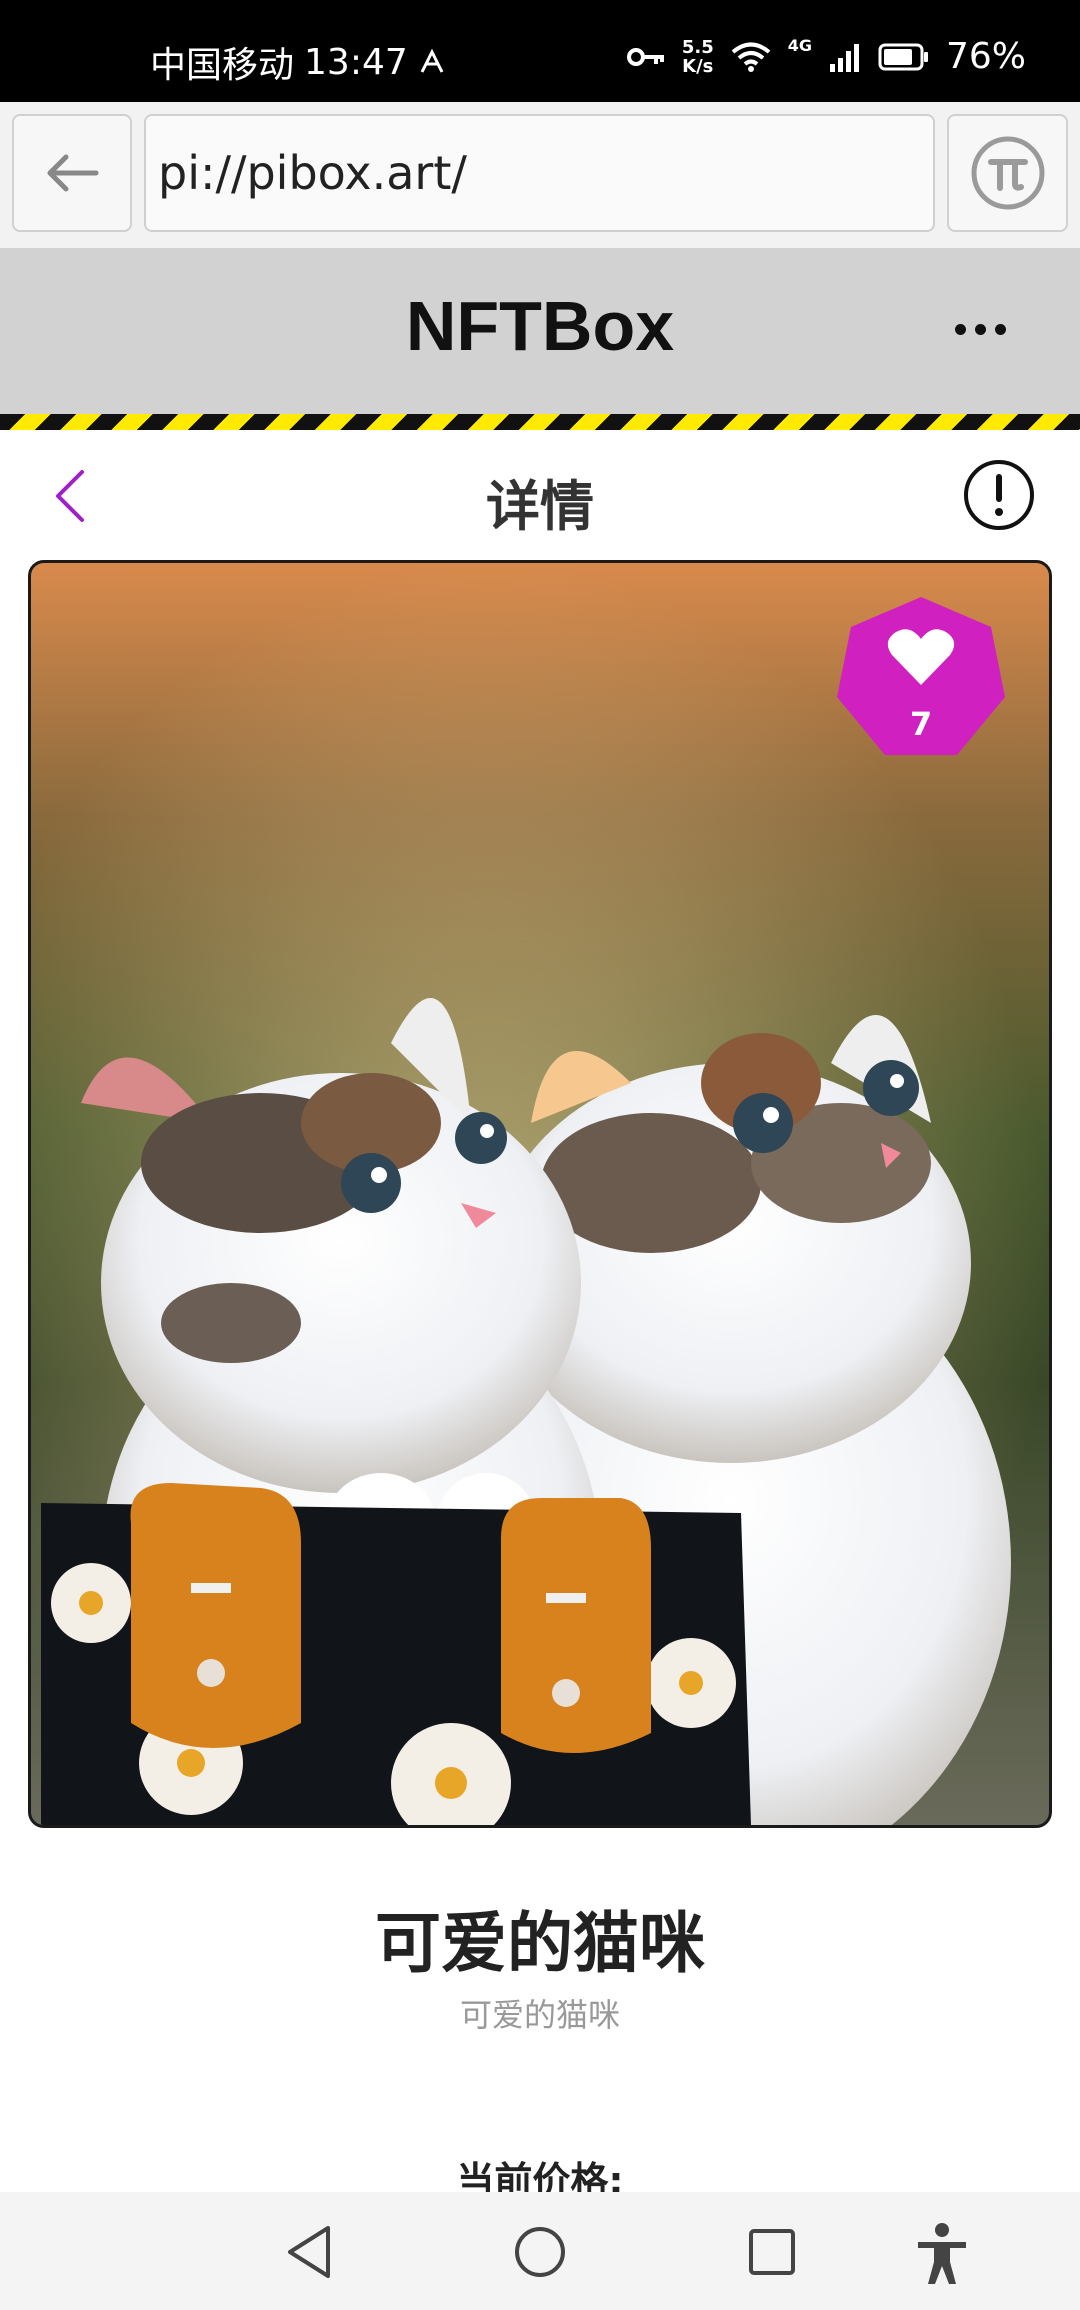  I want to click on pi-browser-button, so click(1007, 173).